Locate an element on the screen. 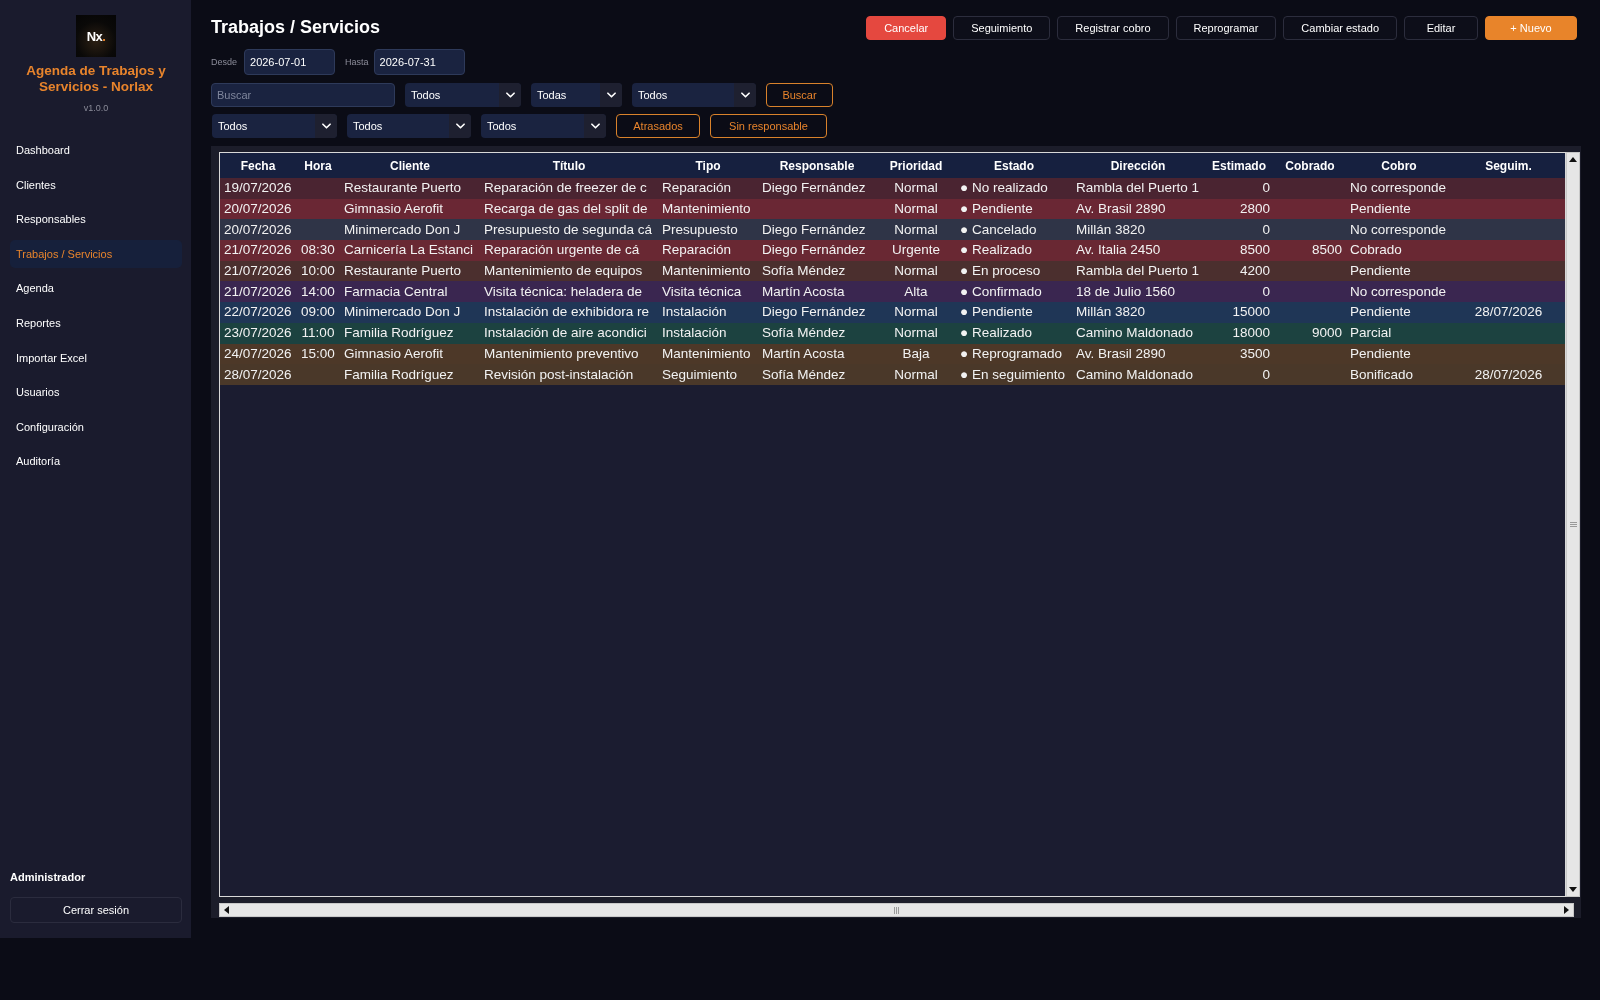 Image resolution: width=1600 pixels, height=1000 pixels. nav-item: Responsables is located at coordinates (96, 219).